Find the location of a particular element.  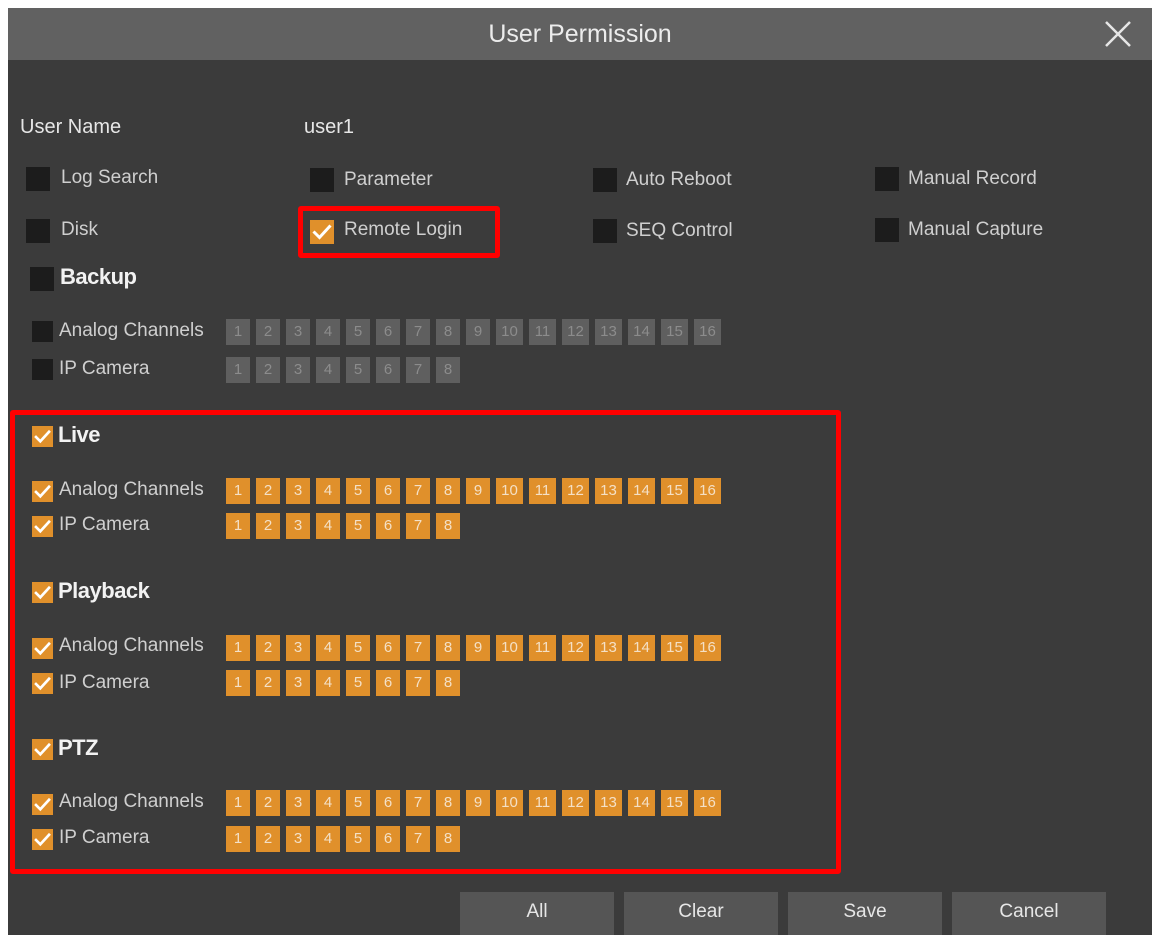

ptz-ip-camera-checkbox is located at coordinates (42, 839).